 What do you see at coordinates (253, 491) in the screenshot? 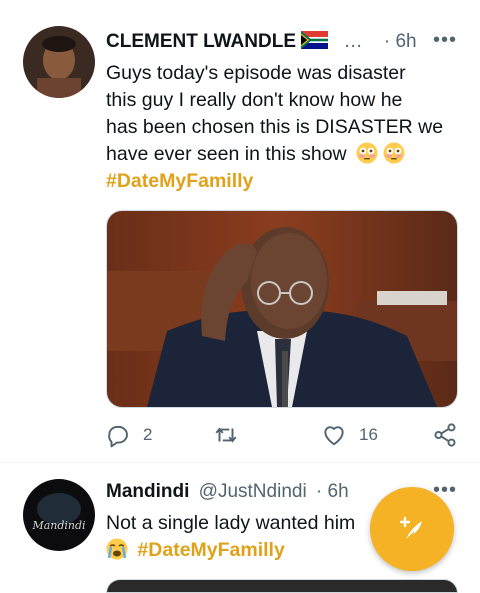
I see `handle: @JustNdindi` at bounding box center [253, 491].